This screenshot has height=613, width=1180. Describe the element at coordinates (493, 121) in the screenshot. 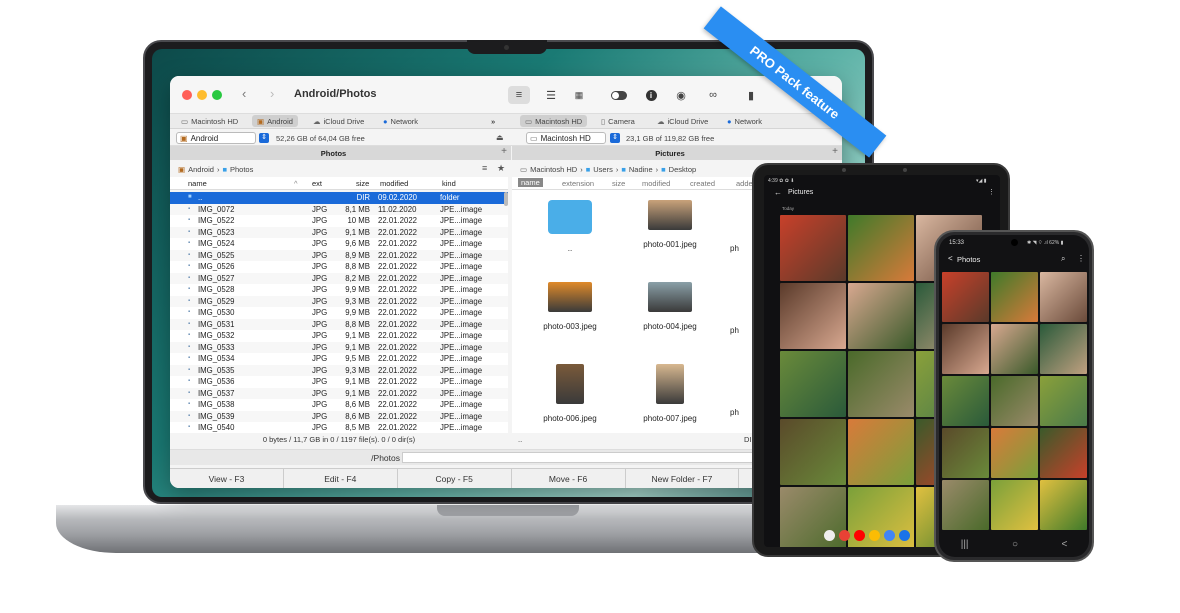

I see `more-tabs-icon: »` at that location.